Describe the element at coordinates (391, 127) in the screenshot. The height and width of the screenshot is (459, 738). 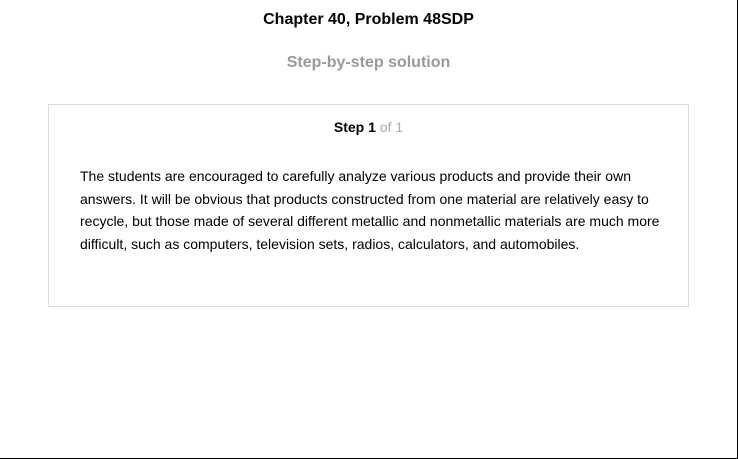
I see `step-total: of 1` at that location.